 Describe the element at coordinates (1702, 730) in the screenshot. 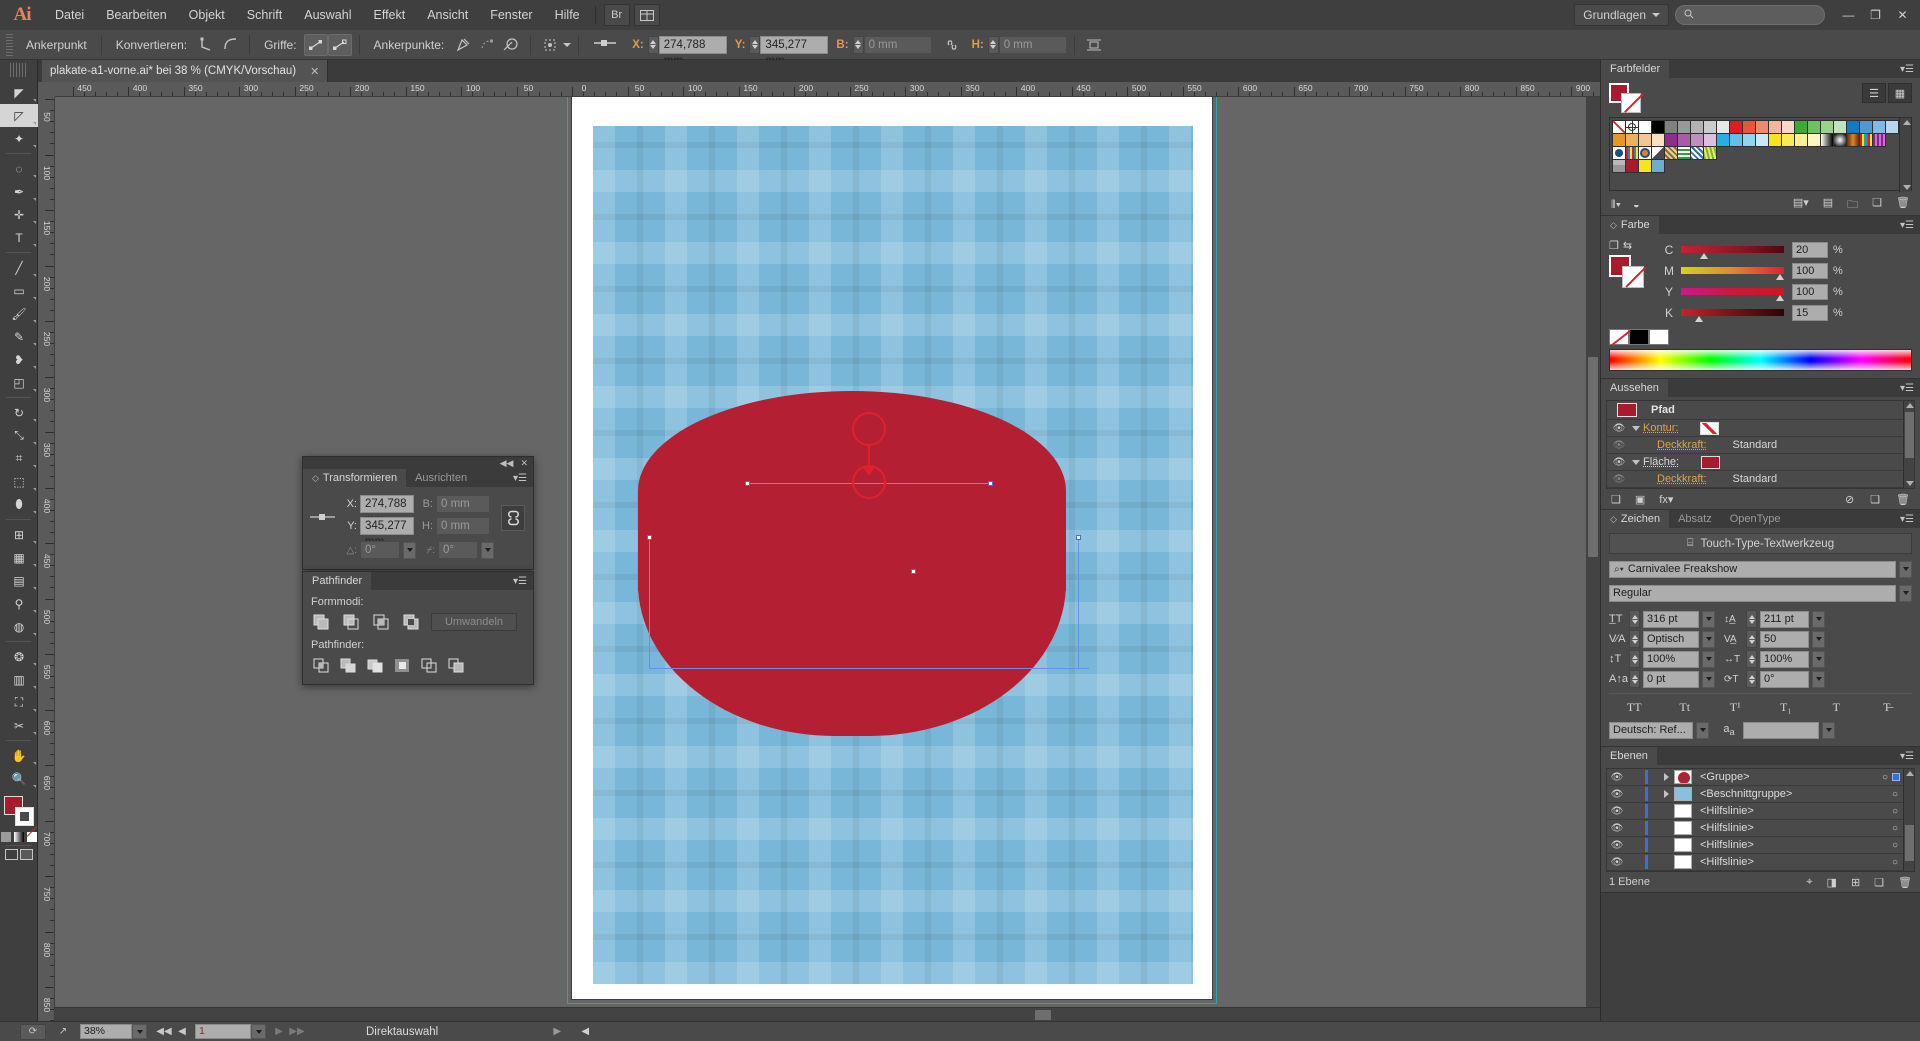

I see `language-dropdown` at that location.